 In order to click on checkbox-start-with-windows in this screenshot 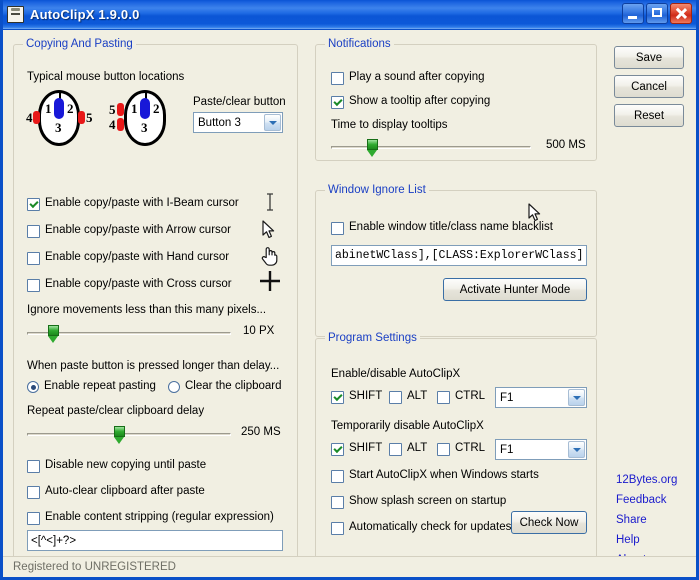, I will do `click(337, 476)`.